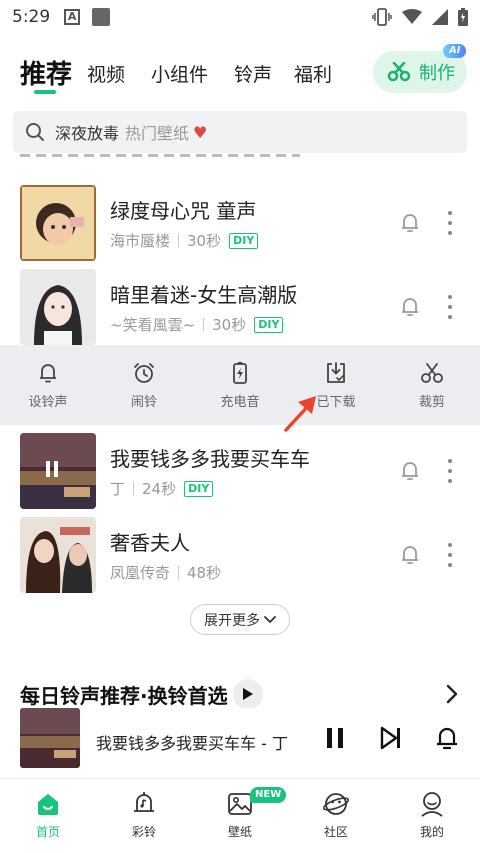 The image size is (480, 853). What do you see at coordinates (455, 51) in the screenshot?
I see `ai-badge: AI` at bounding box center [455, 51].